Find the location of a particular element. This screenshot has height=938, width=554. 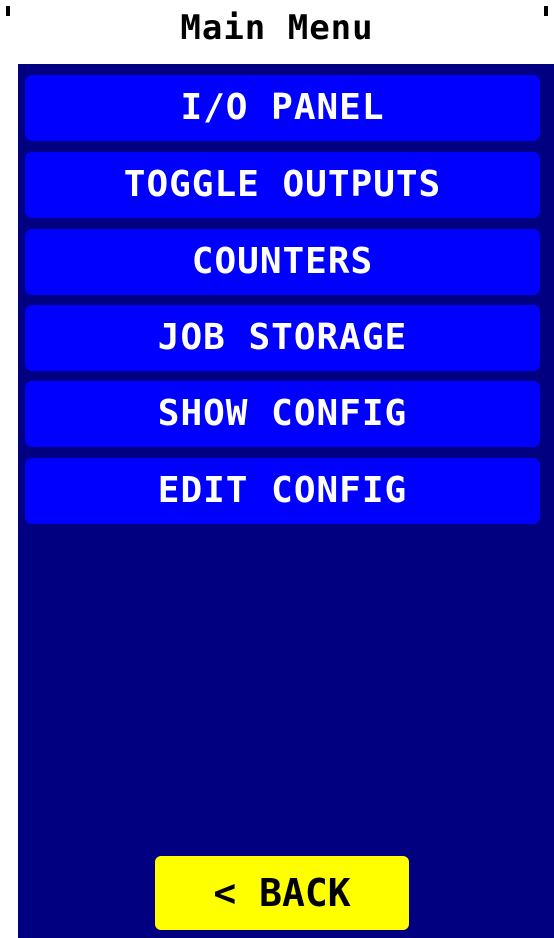

io-panel-button: I/O PANEL is located at coordinates (282, 108).